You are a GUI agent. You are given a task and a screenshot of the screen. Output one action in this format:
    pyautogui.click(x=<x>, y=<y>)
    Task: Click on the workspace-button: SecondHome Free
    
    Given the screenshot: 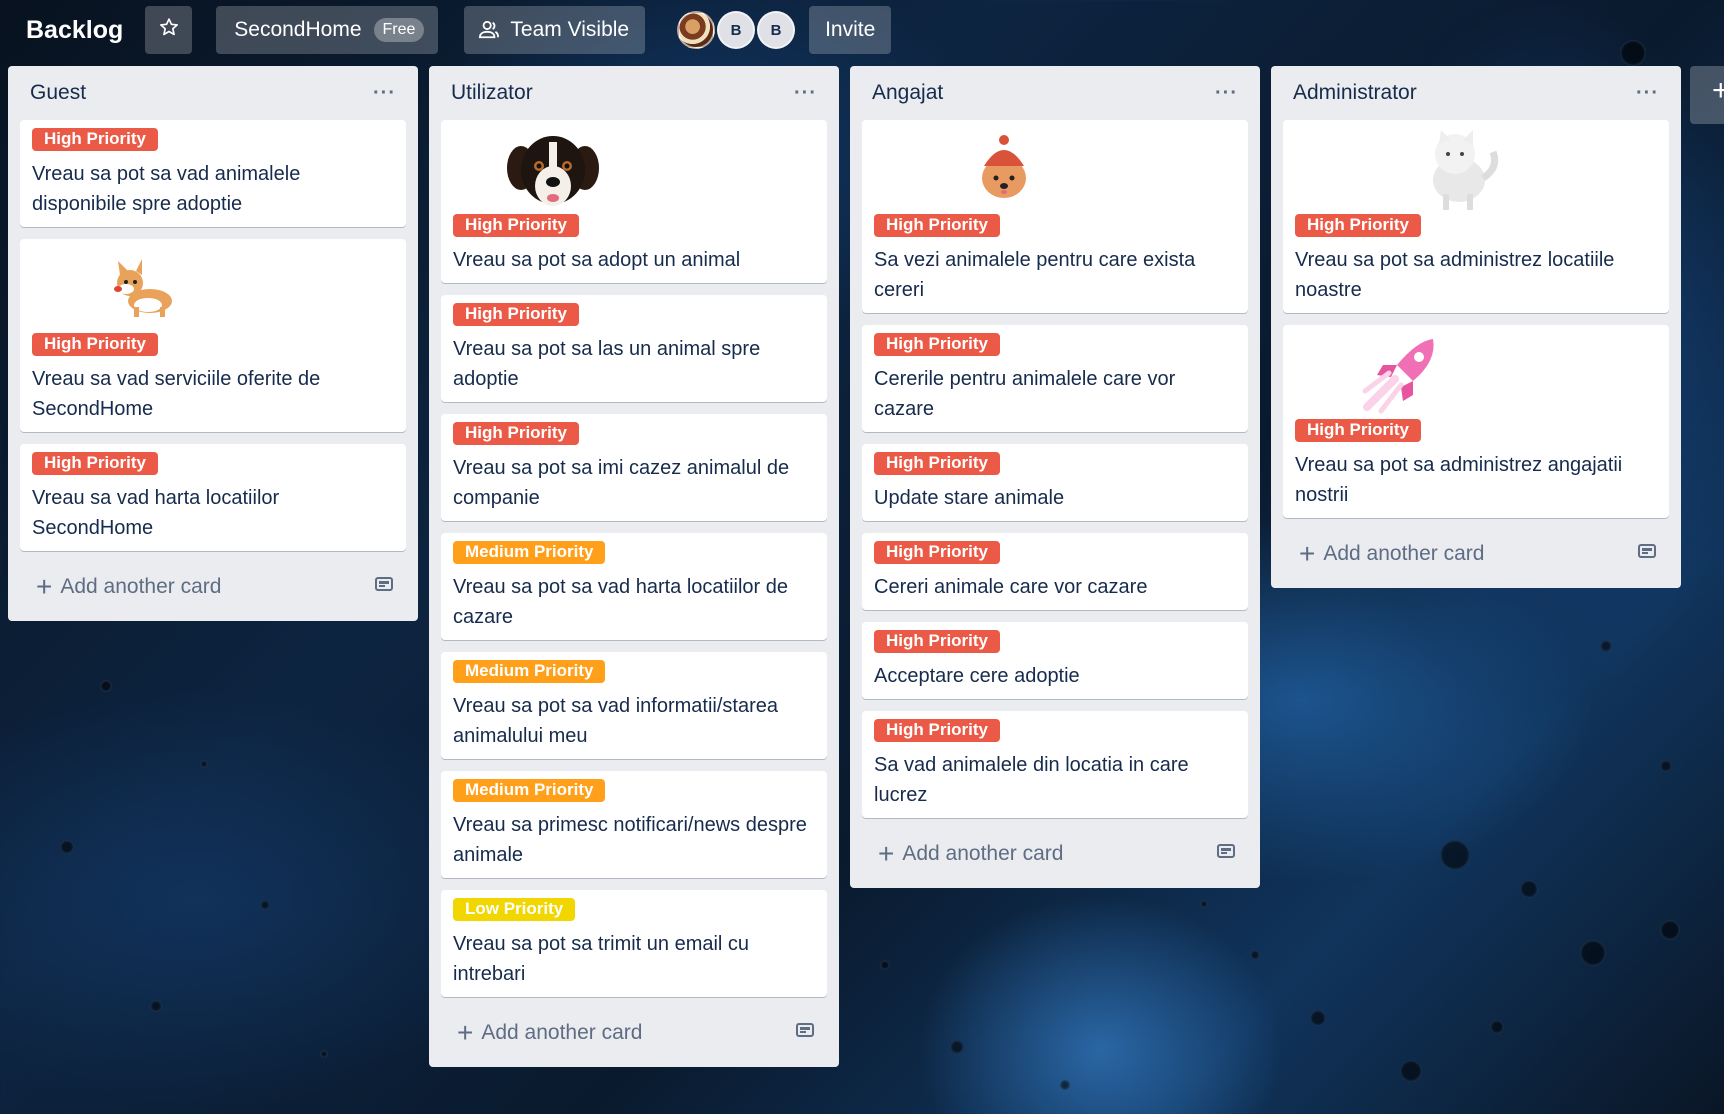 What is the action you would take?
    pyautogui.click(x=327, y=30)
    